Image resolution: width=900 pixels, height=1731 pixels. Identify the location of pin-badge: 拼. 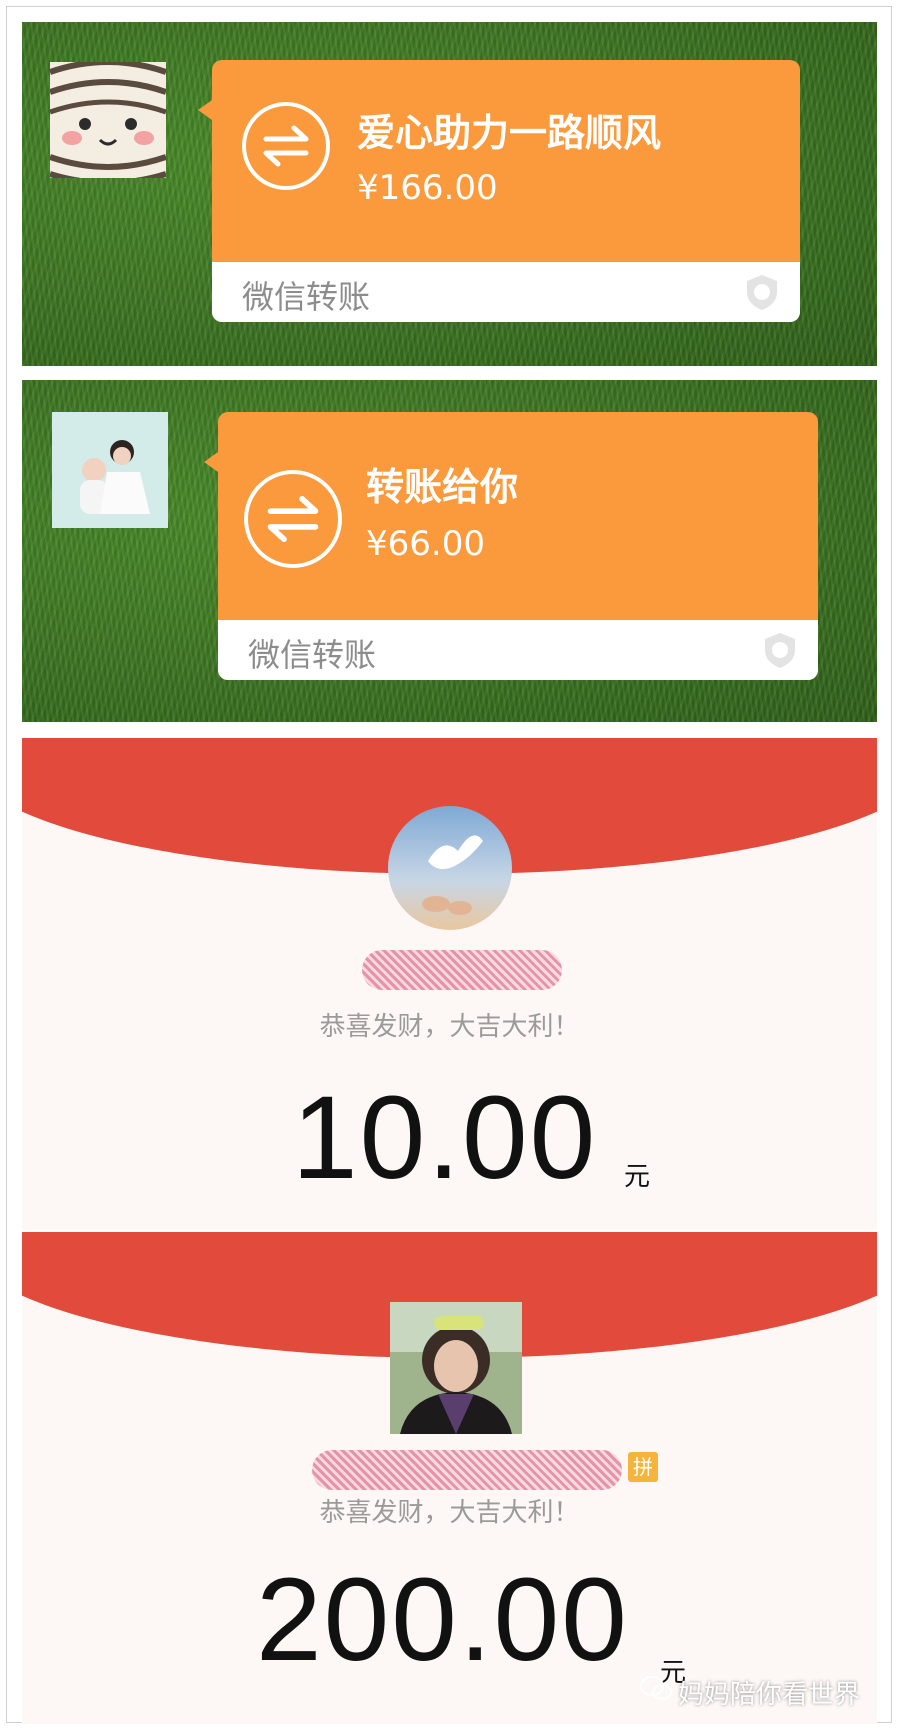
(643, 1467).